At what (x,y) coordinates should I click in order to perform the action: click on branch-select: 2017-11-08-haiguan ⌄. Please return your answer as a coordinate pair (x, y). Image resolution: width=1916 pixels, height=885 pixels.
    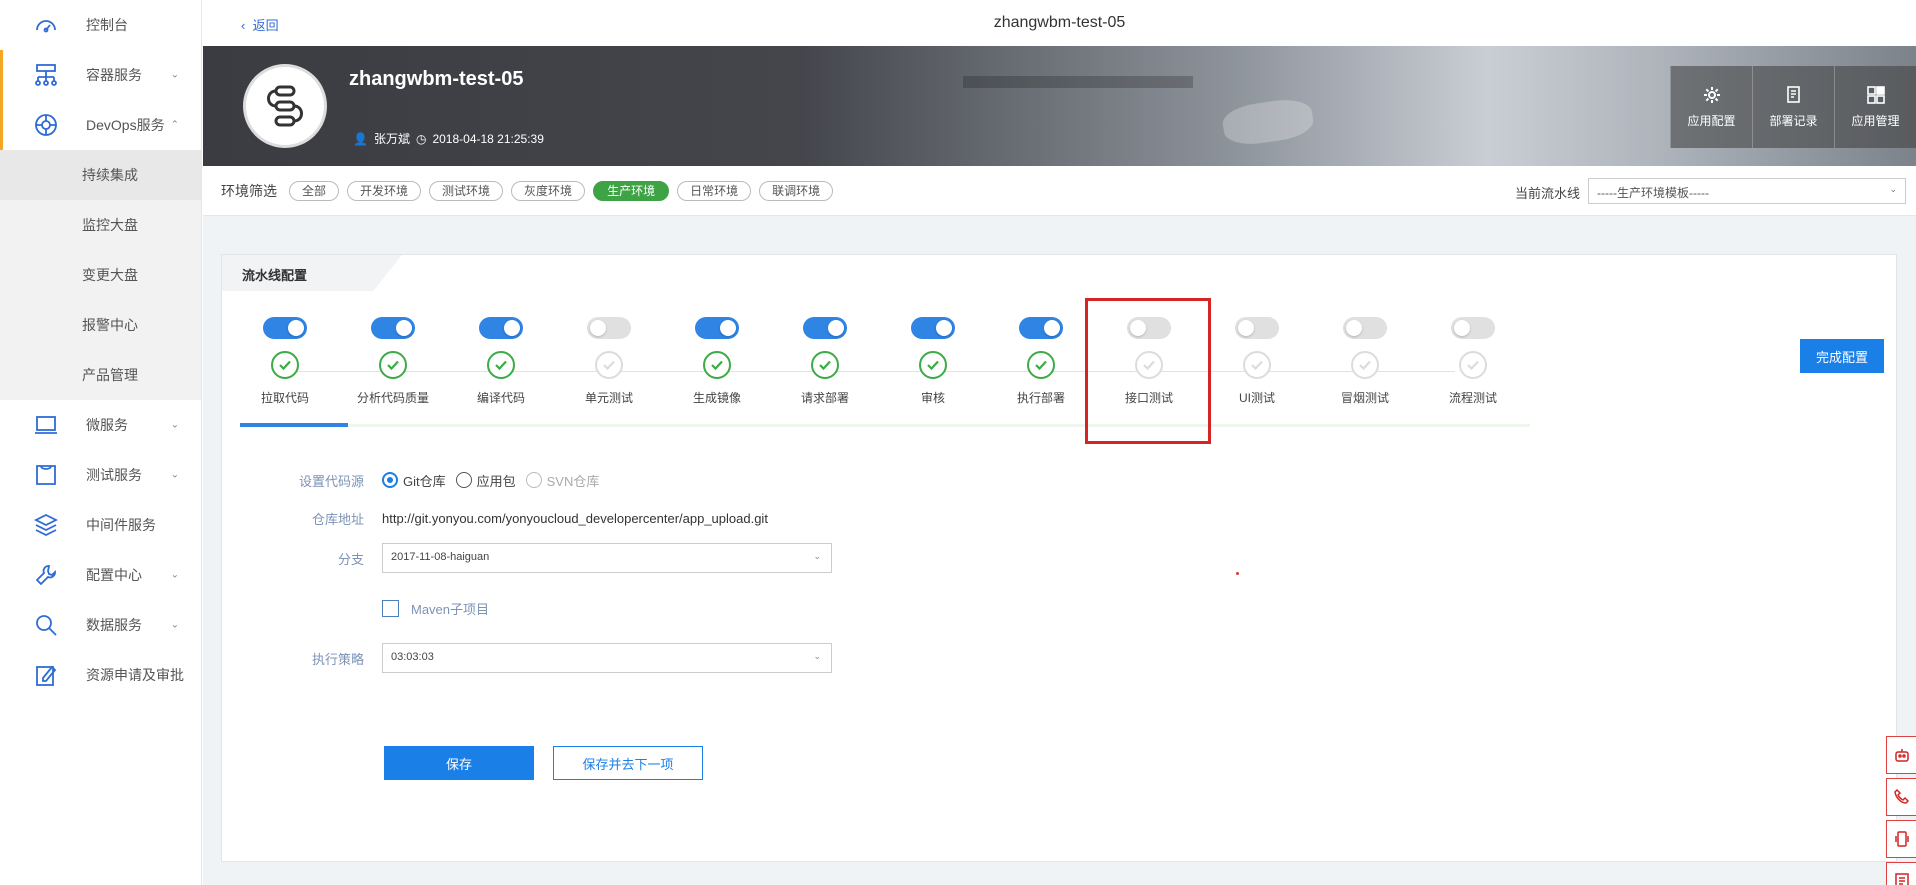
    Looking at the image, I should click on (607, 558).